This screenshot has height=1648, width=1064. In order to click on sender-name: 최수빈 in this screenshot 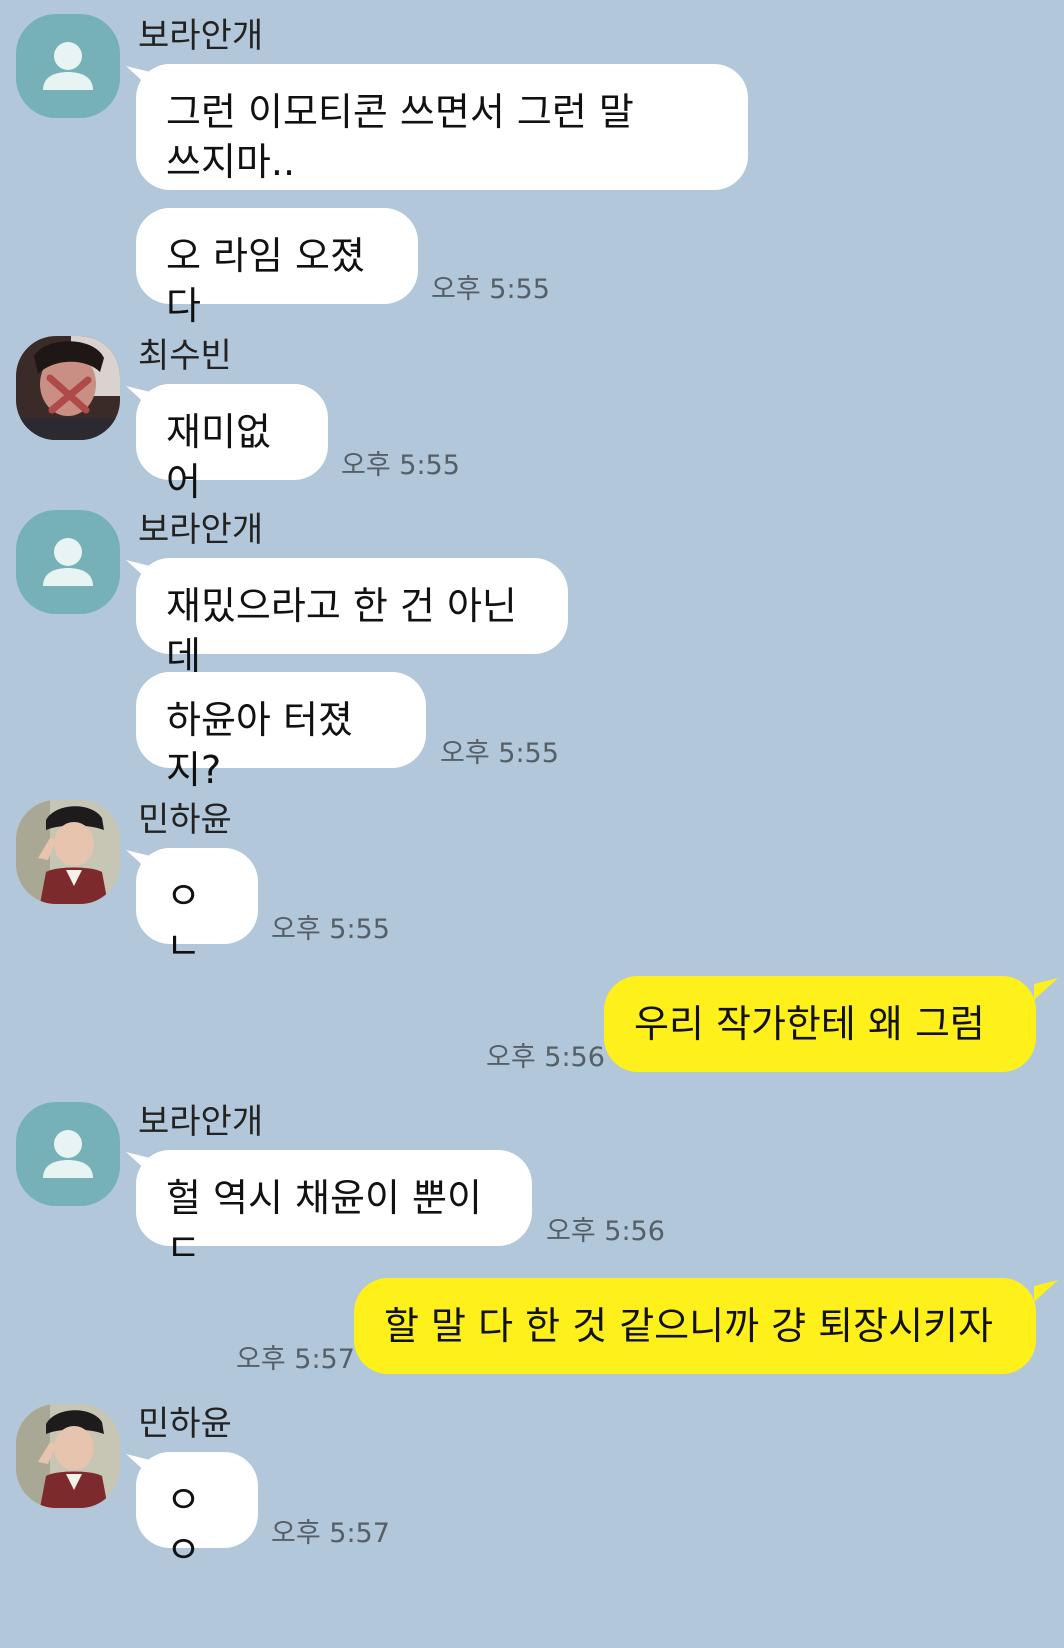, I will do `click(185, 356)`.